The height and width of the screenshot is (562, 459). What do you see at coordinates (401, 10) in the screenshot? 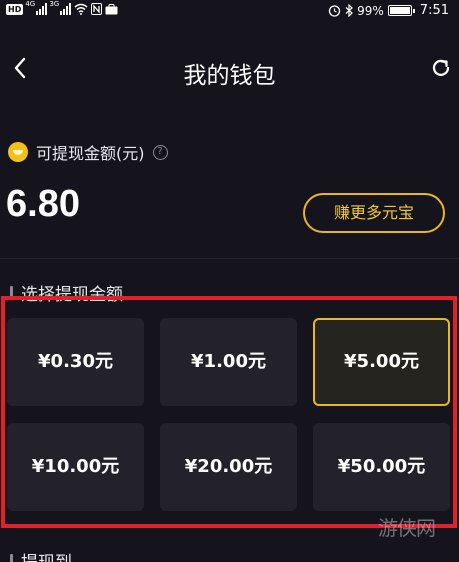
I see `battery-icon` at bounding box center [401, 10].